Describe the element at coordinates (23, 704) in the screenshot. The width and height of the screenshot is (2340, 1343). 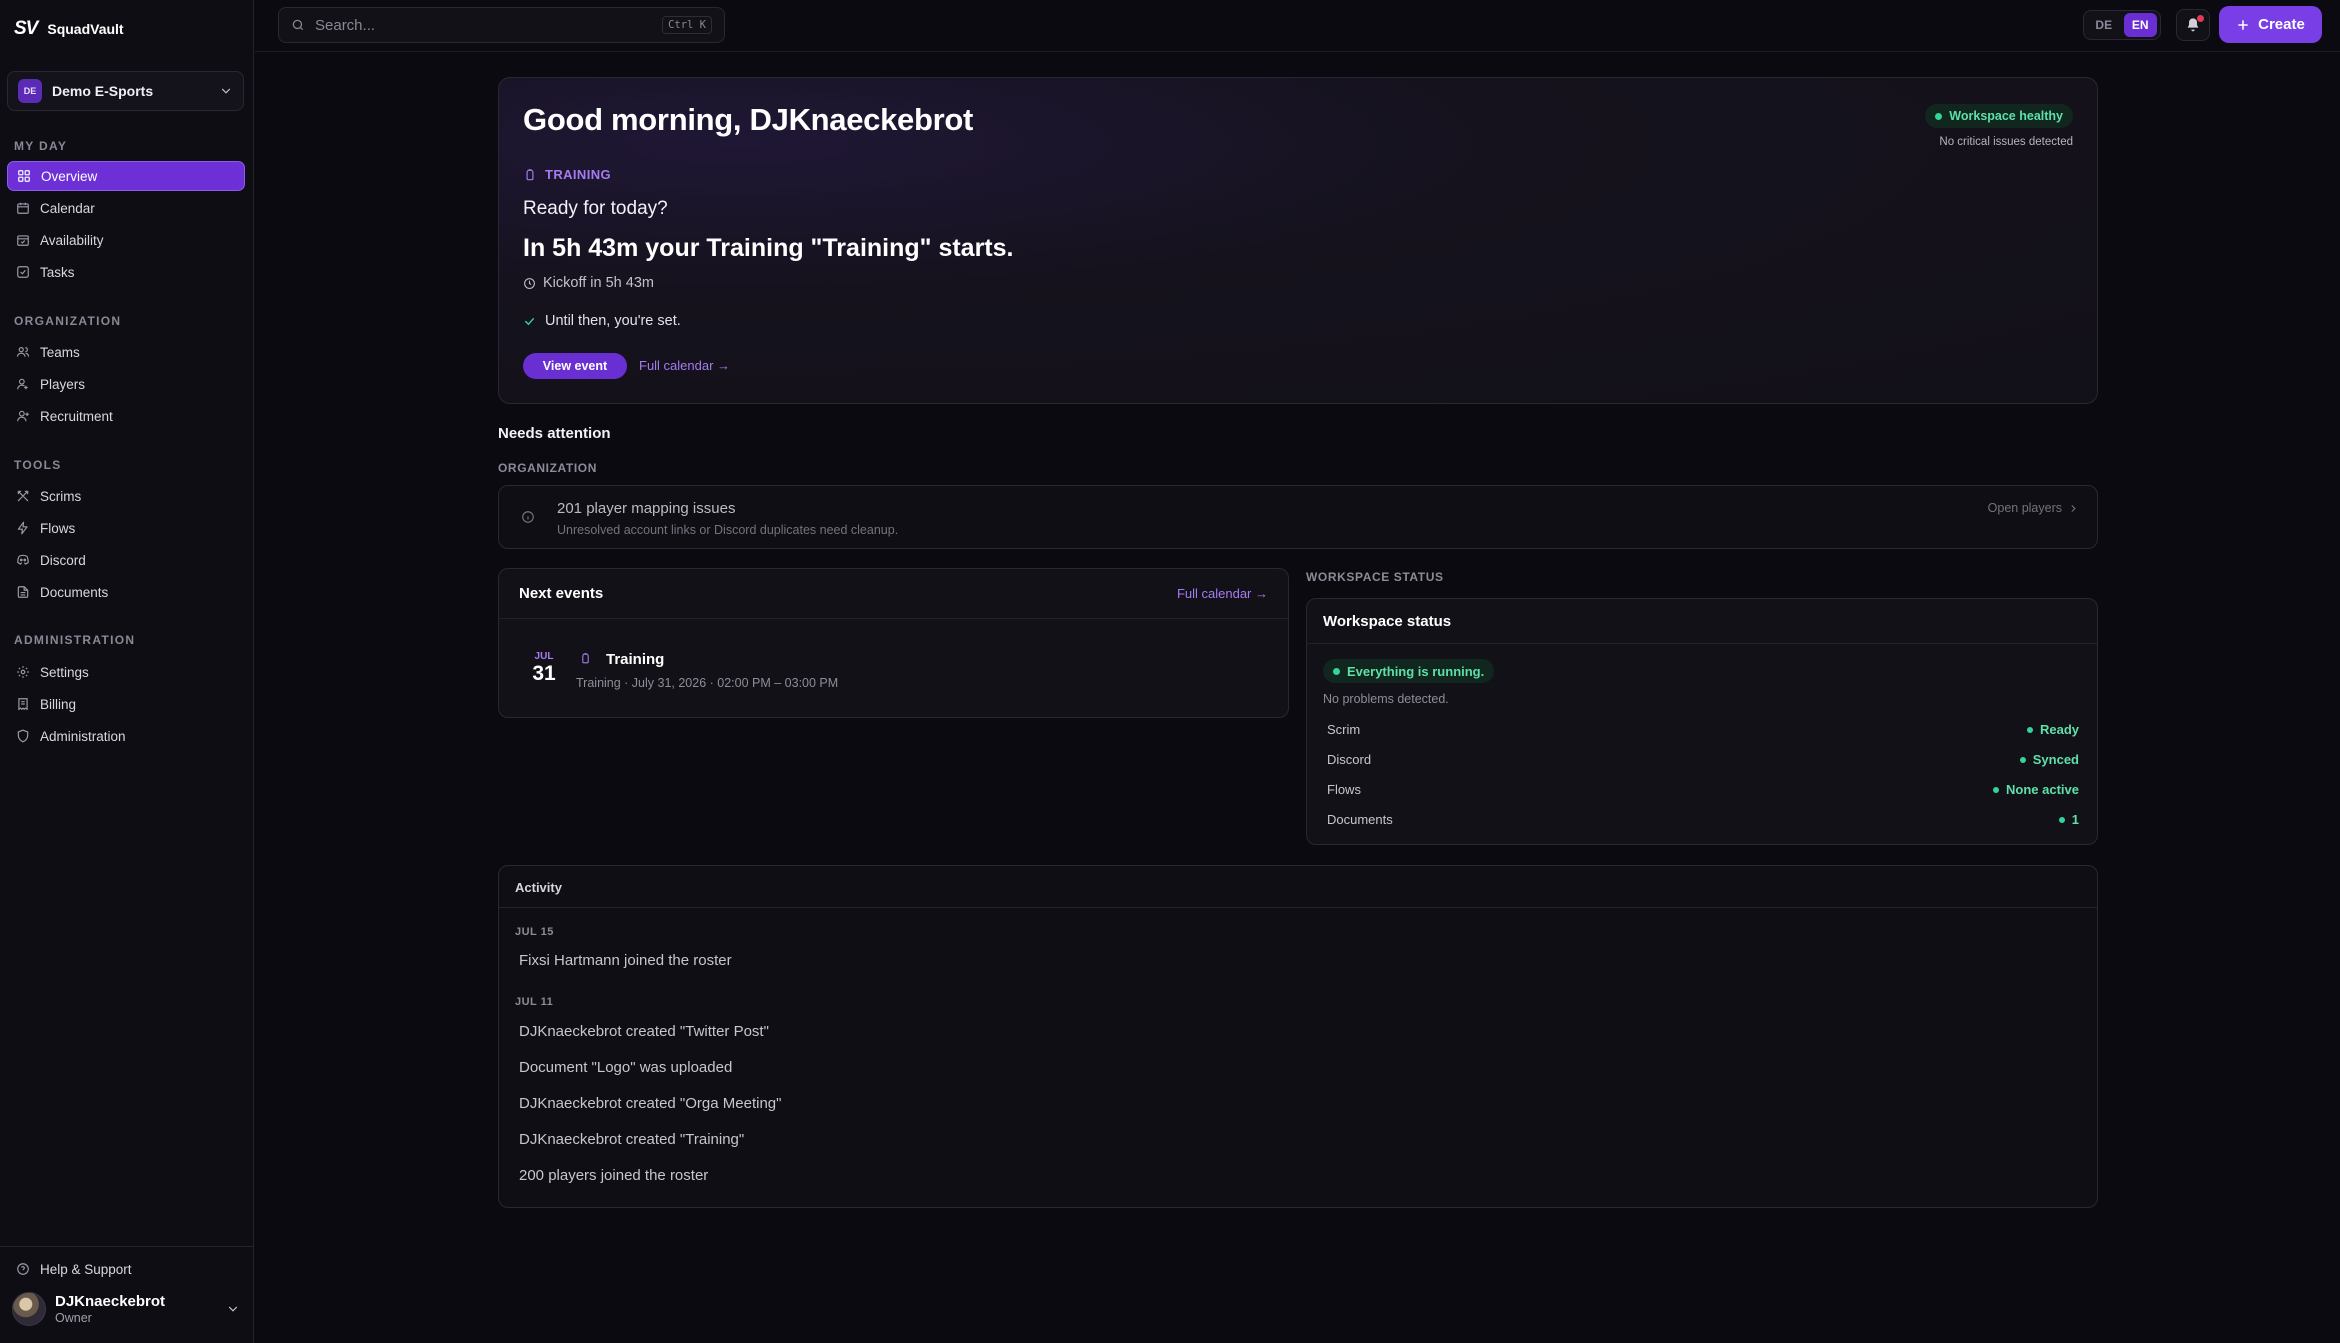
I see `receipt-icon` at that location.